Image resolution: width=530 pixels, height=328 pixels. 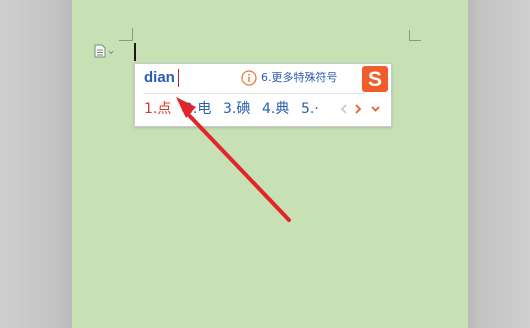 What do you see at coordinates (197, 109) in the screenshot?
I see `candidate-2: 2.电` at bounding box center [197, 109].